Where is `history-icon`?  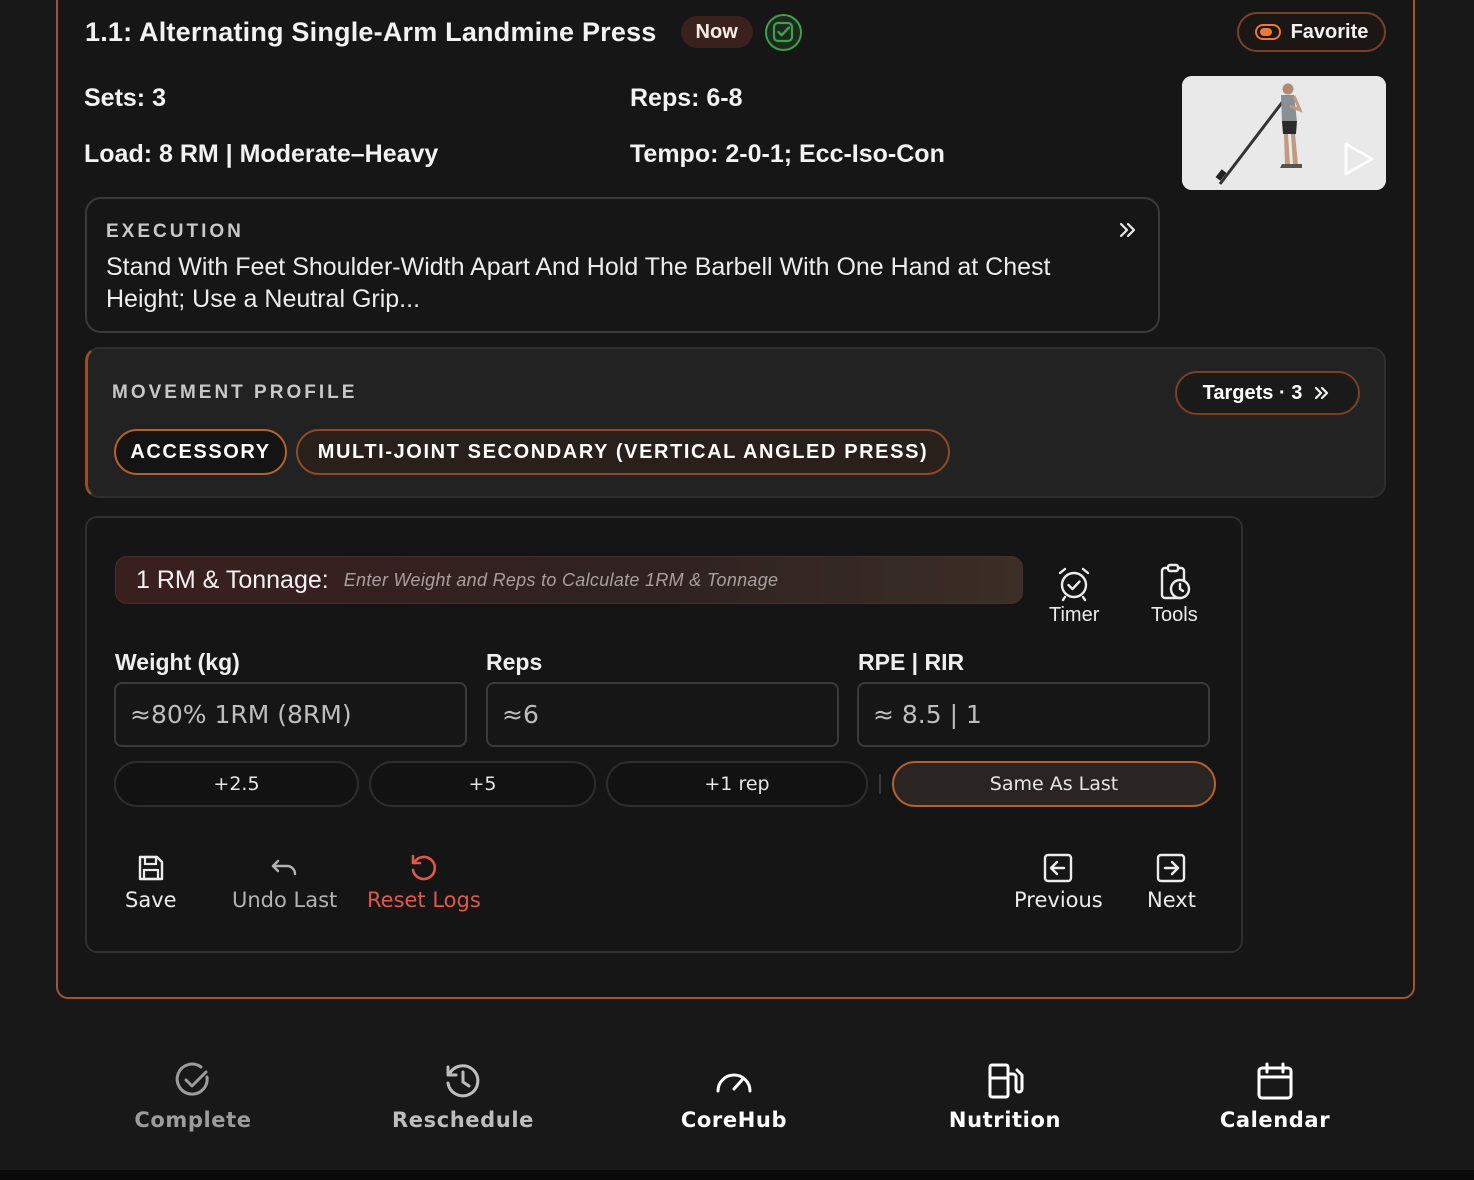
history-icon is located at coordinates (463, 1081).